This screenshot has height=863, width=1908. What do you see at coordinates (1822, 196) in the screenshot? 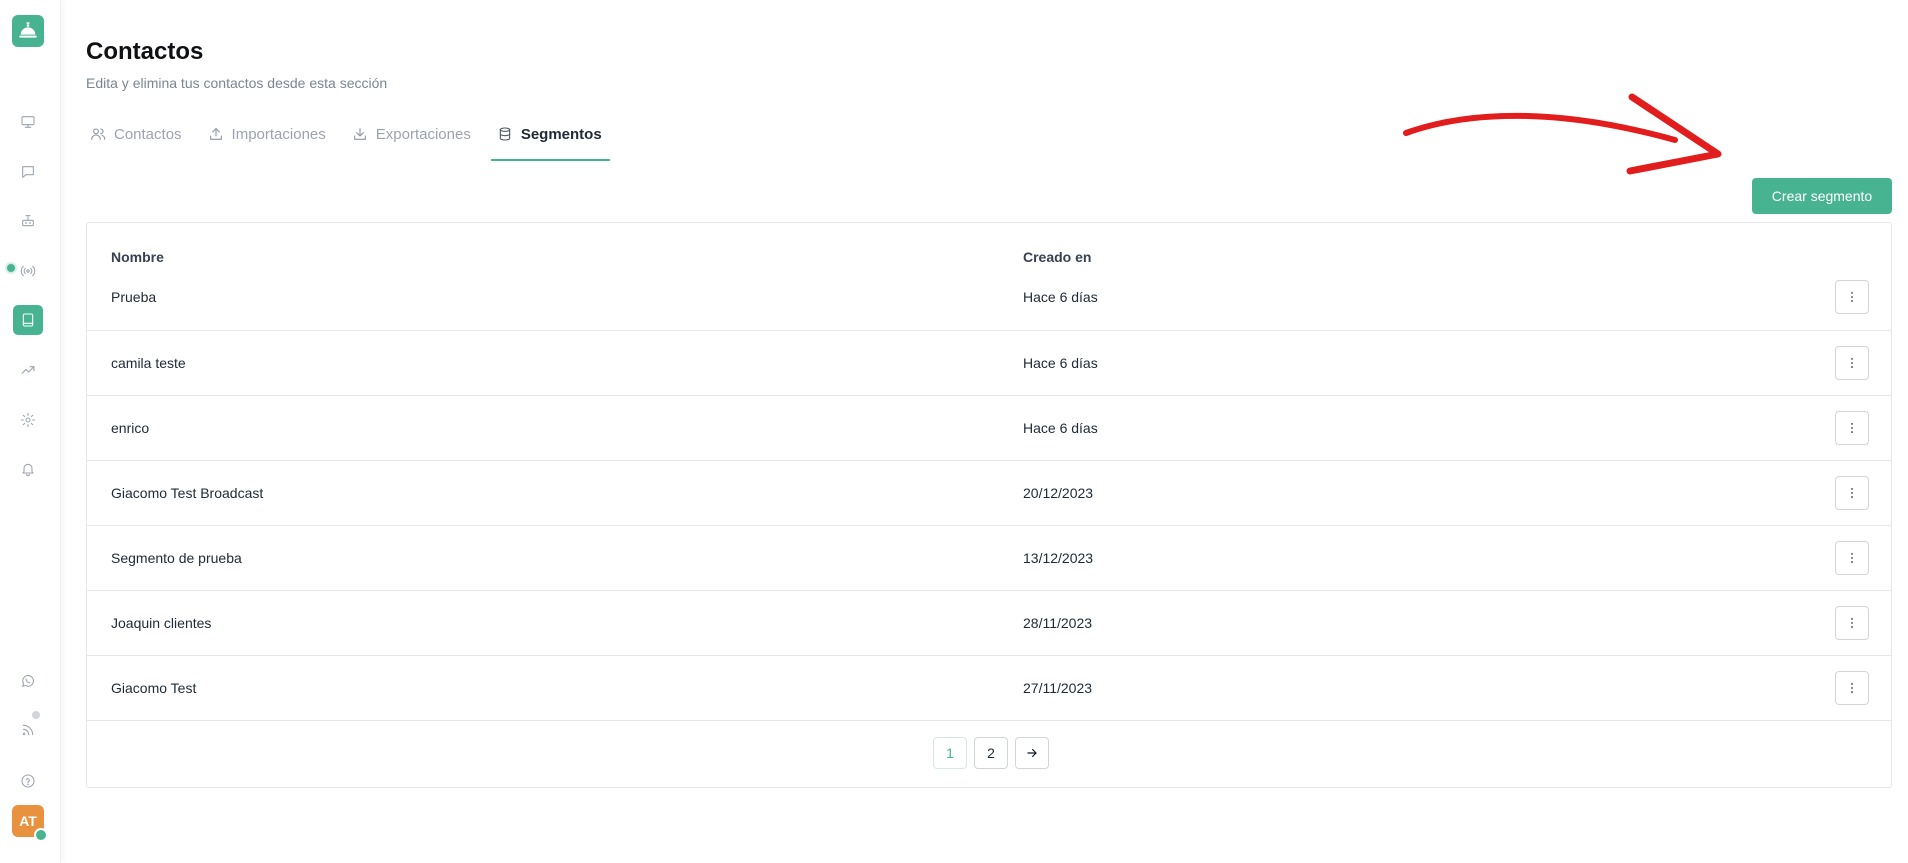
I see `create-segment-button: Crear segmento` at bounding box center [1822, 196].